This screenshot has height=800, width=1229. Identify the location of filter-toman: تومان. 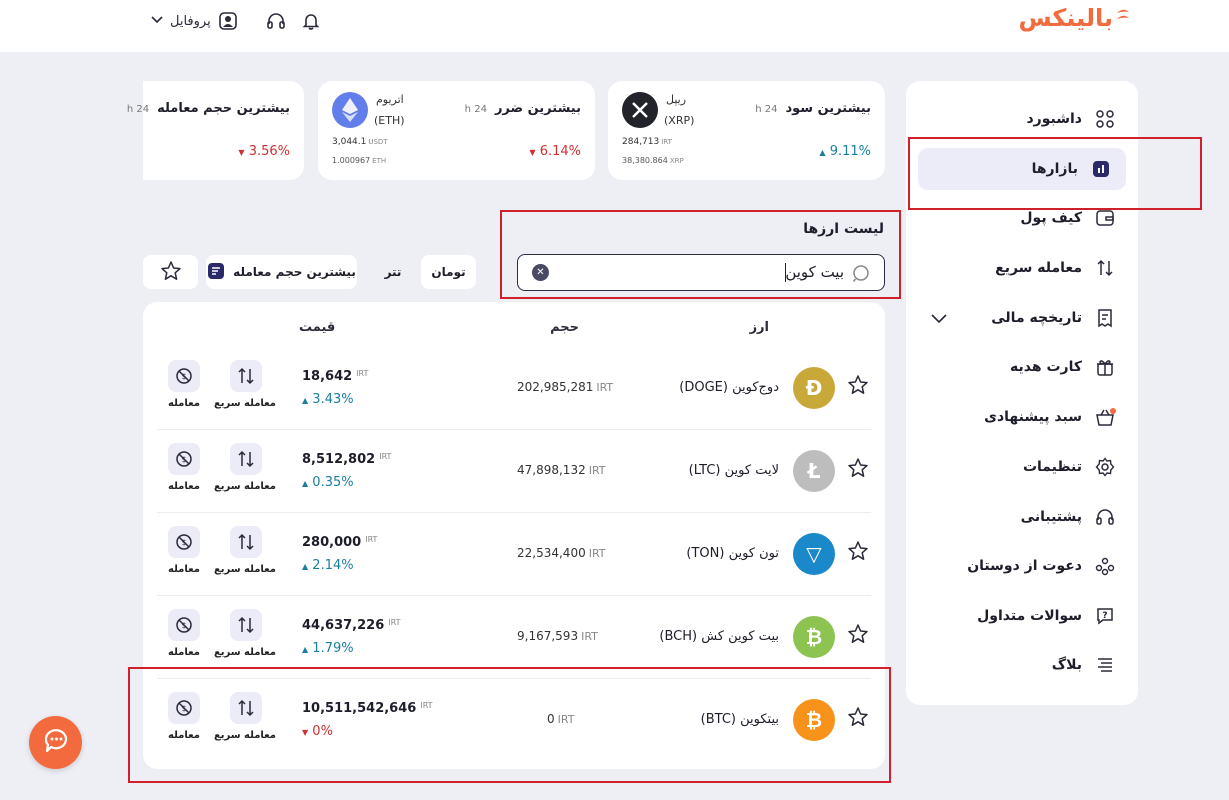
(448, 272).